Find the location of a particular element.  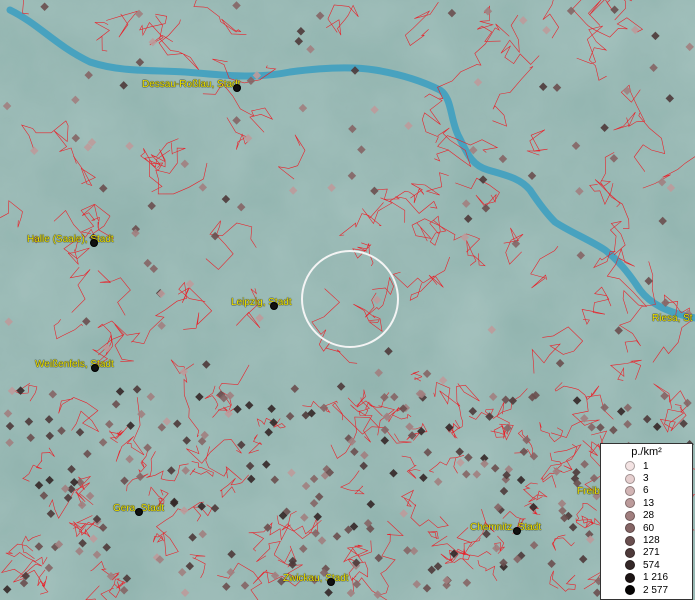

legend-entry: 271 is located at coordinates (646, 553).